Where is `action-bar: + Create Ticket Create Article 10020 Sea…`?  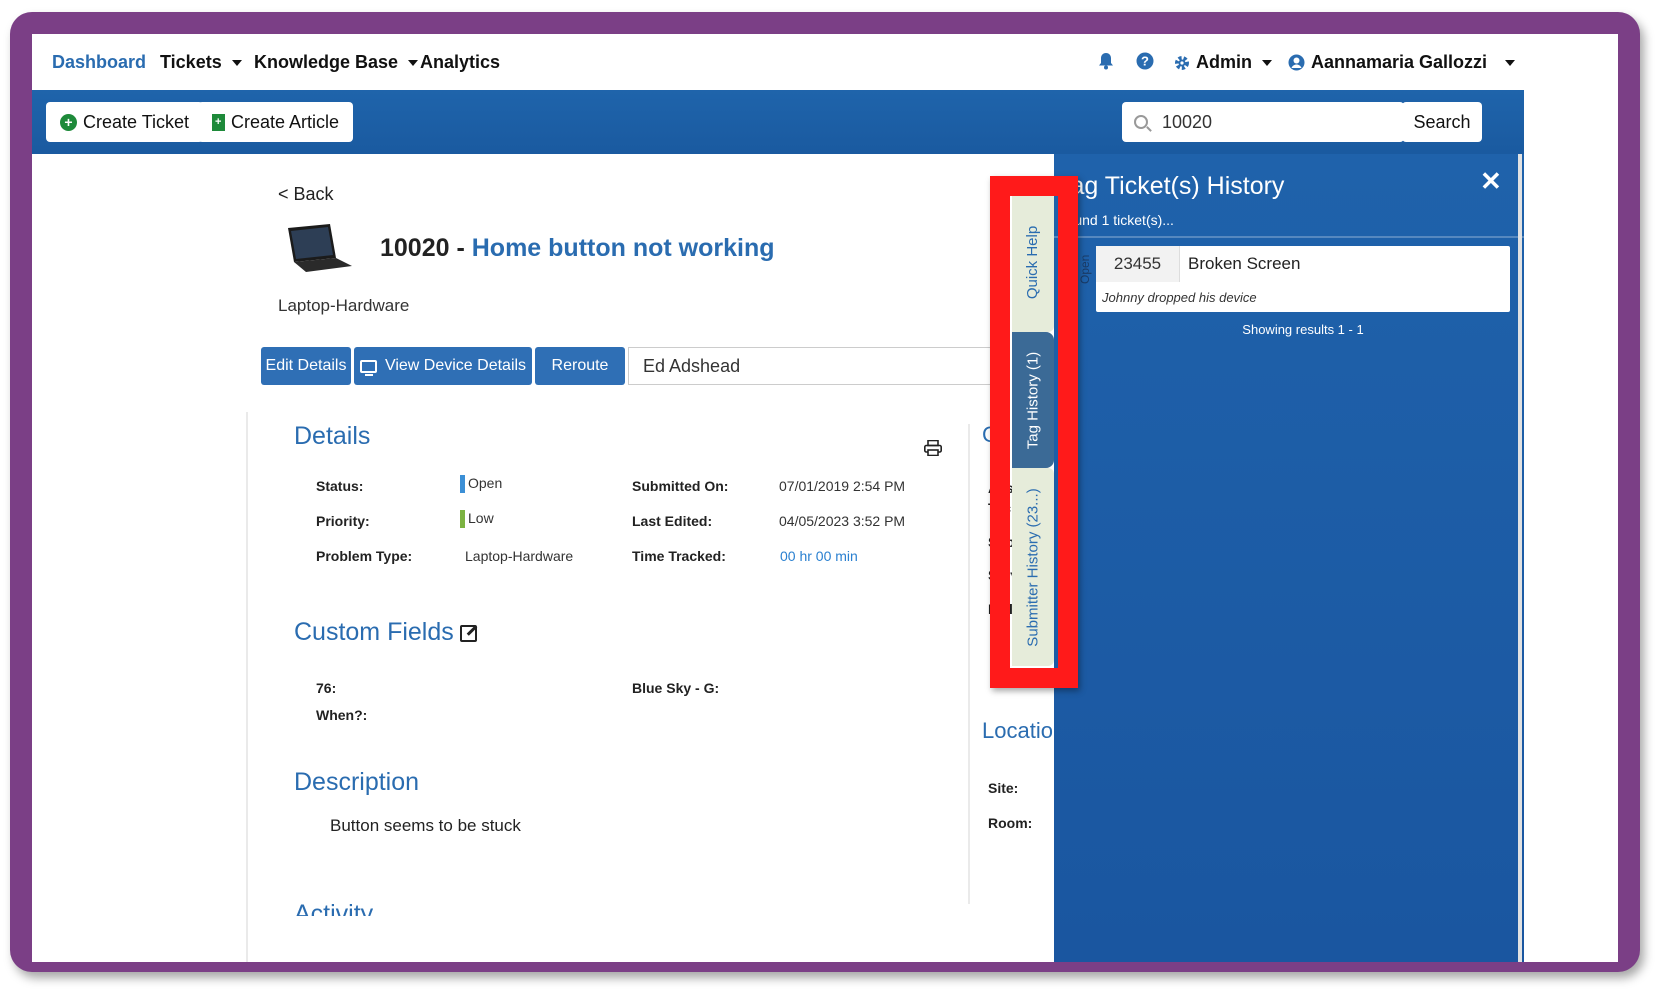 action-bar: + Create Ticket Create Article 10020 Sea… is located at coordinates (825, 122).